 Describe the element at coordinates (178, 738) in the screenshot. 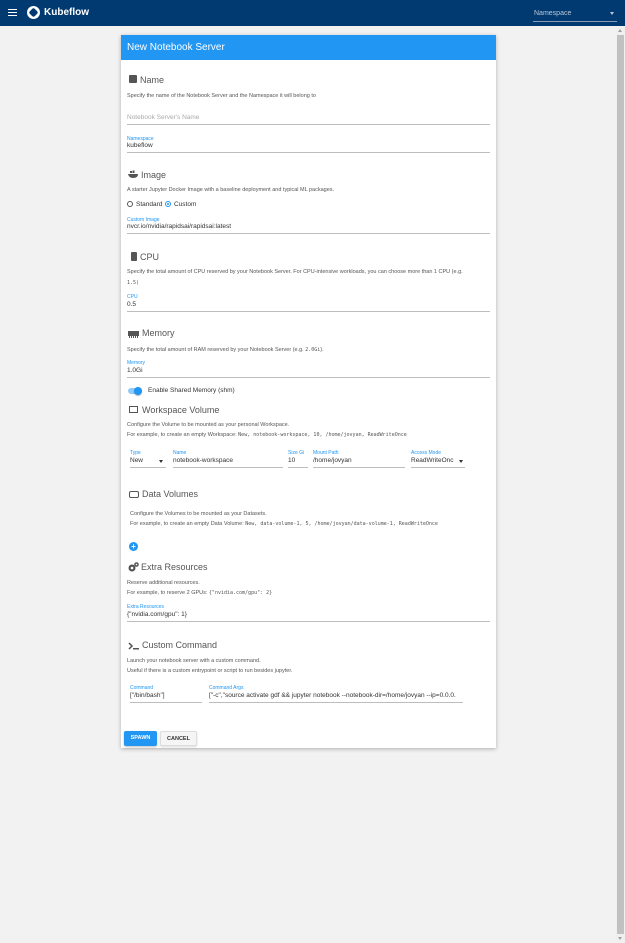

I see `cancel-button: CANCEL` at that location.